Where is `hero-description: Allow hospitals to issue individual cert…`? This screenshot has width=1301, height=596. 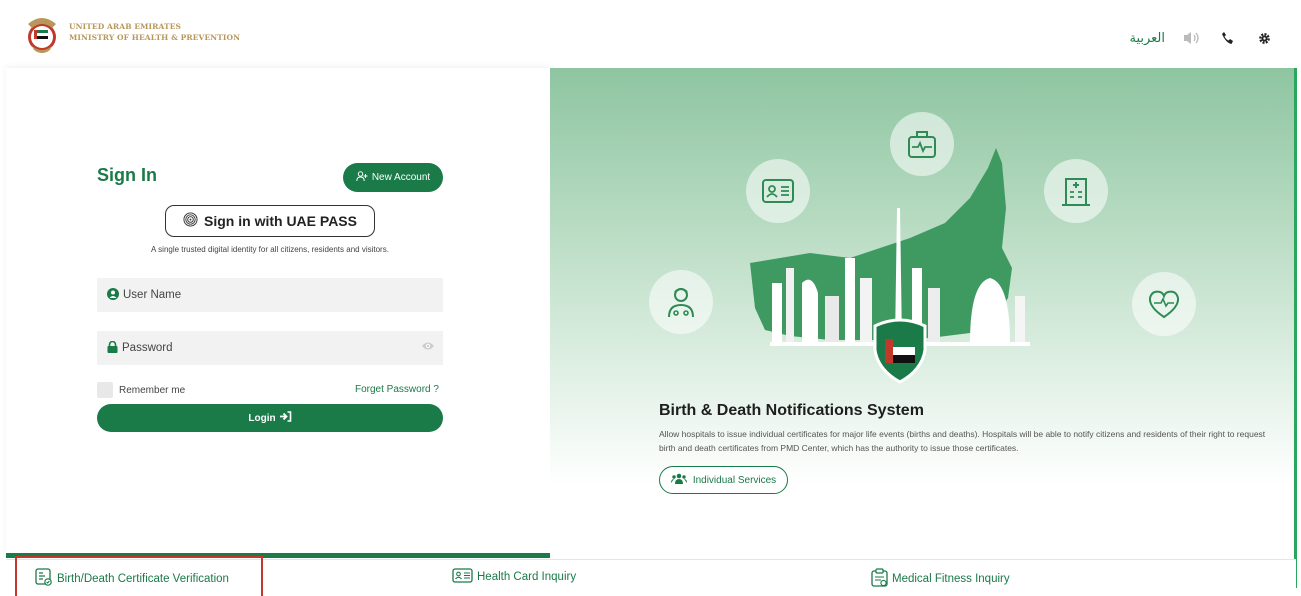
hero-description: Allow hospitals to issue individual cert… is located at coordinates (962, 441).